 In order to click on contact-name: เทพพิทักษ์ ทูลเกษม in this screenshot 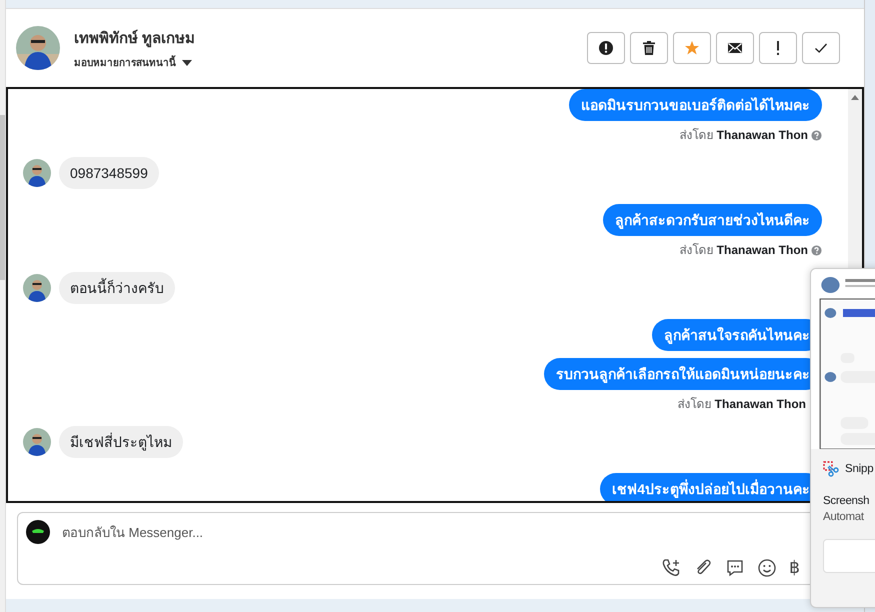, I will do `click(135, 39)`.